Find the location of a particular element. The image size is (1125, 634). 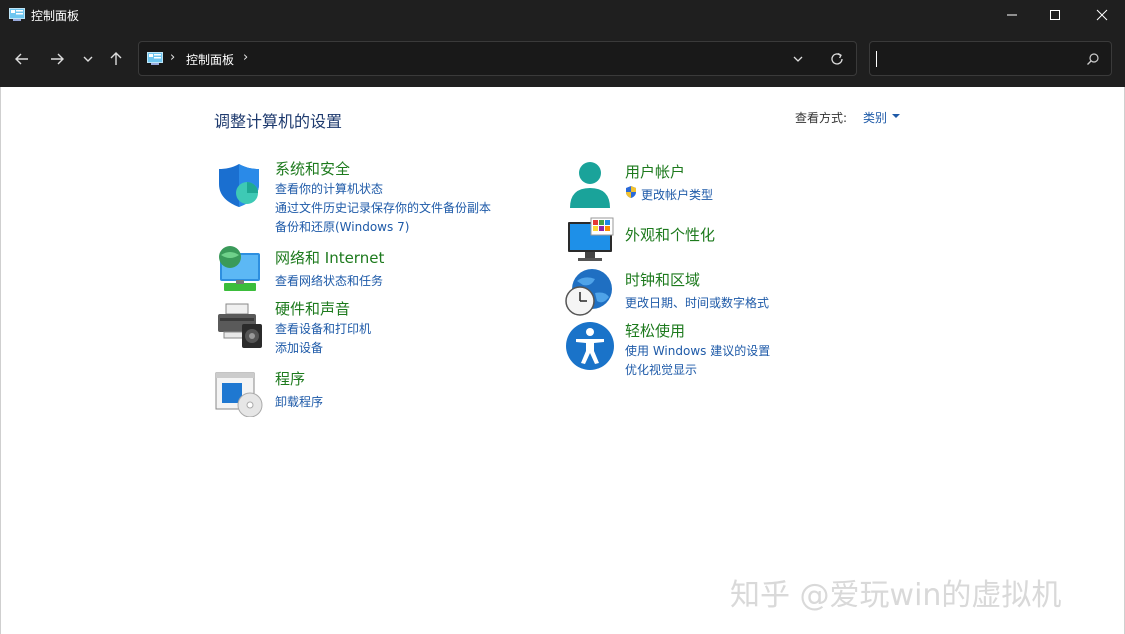

user-icon is located at coordinates (590, 185).